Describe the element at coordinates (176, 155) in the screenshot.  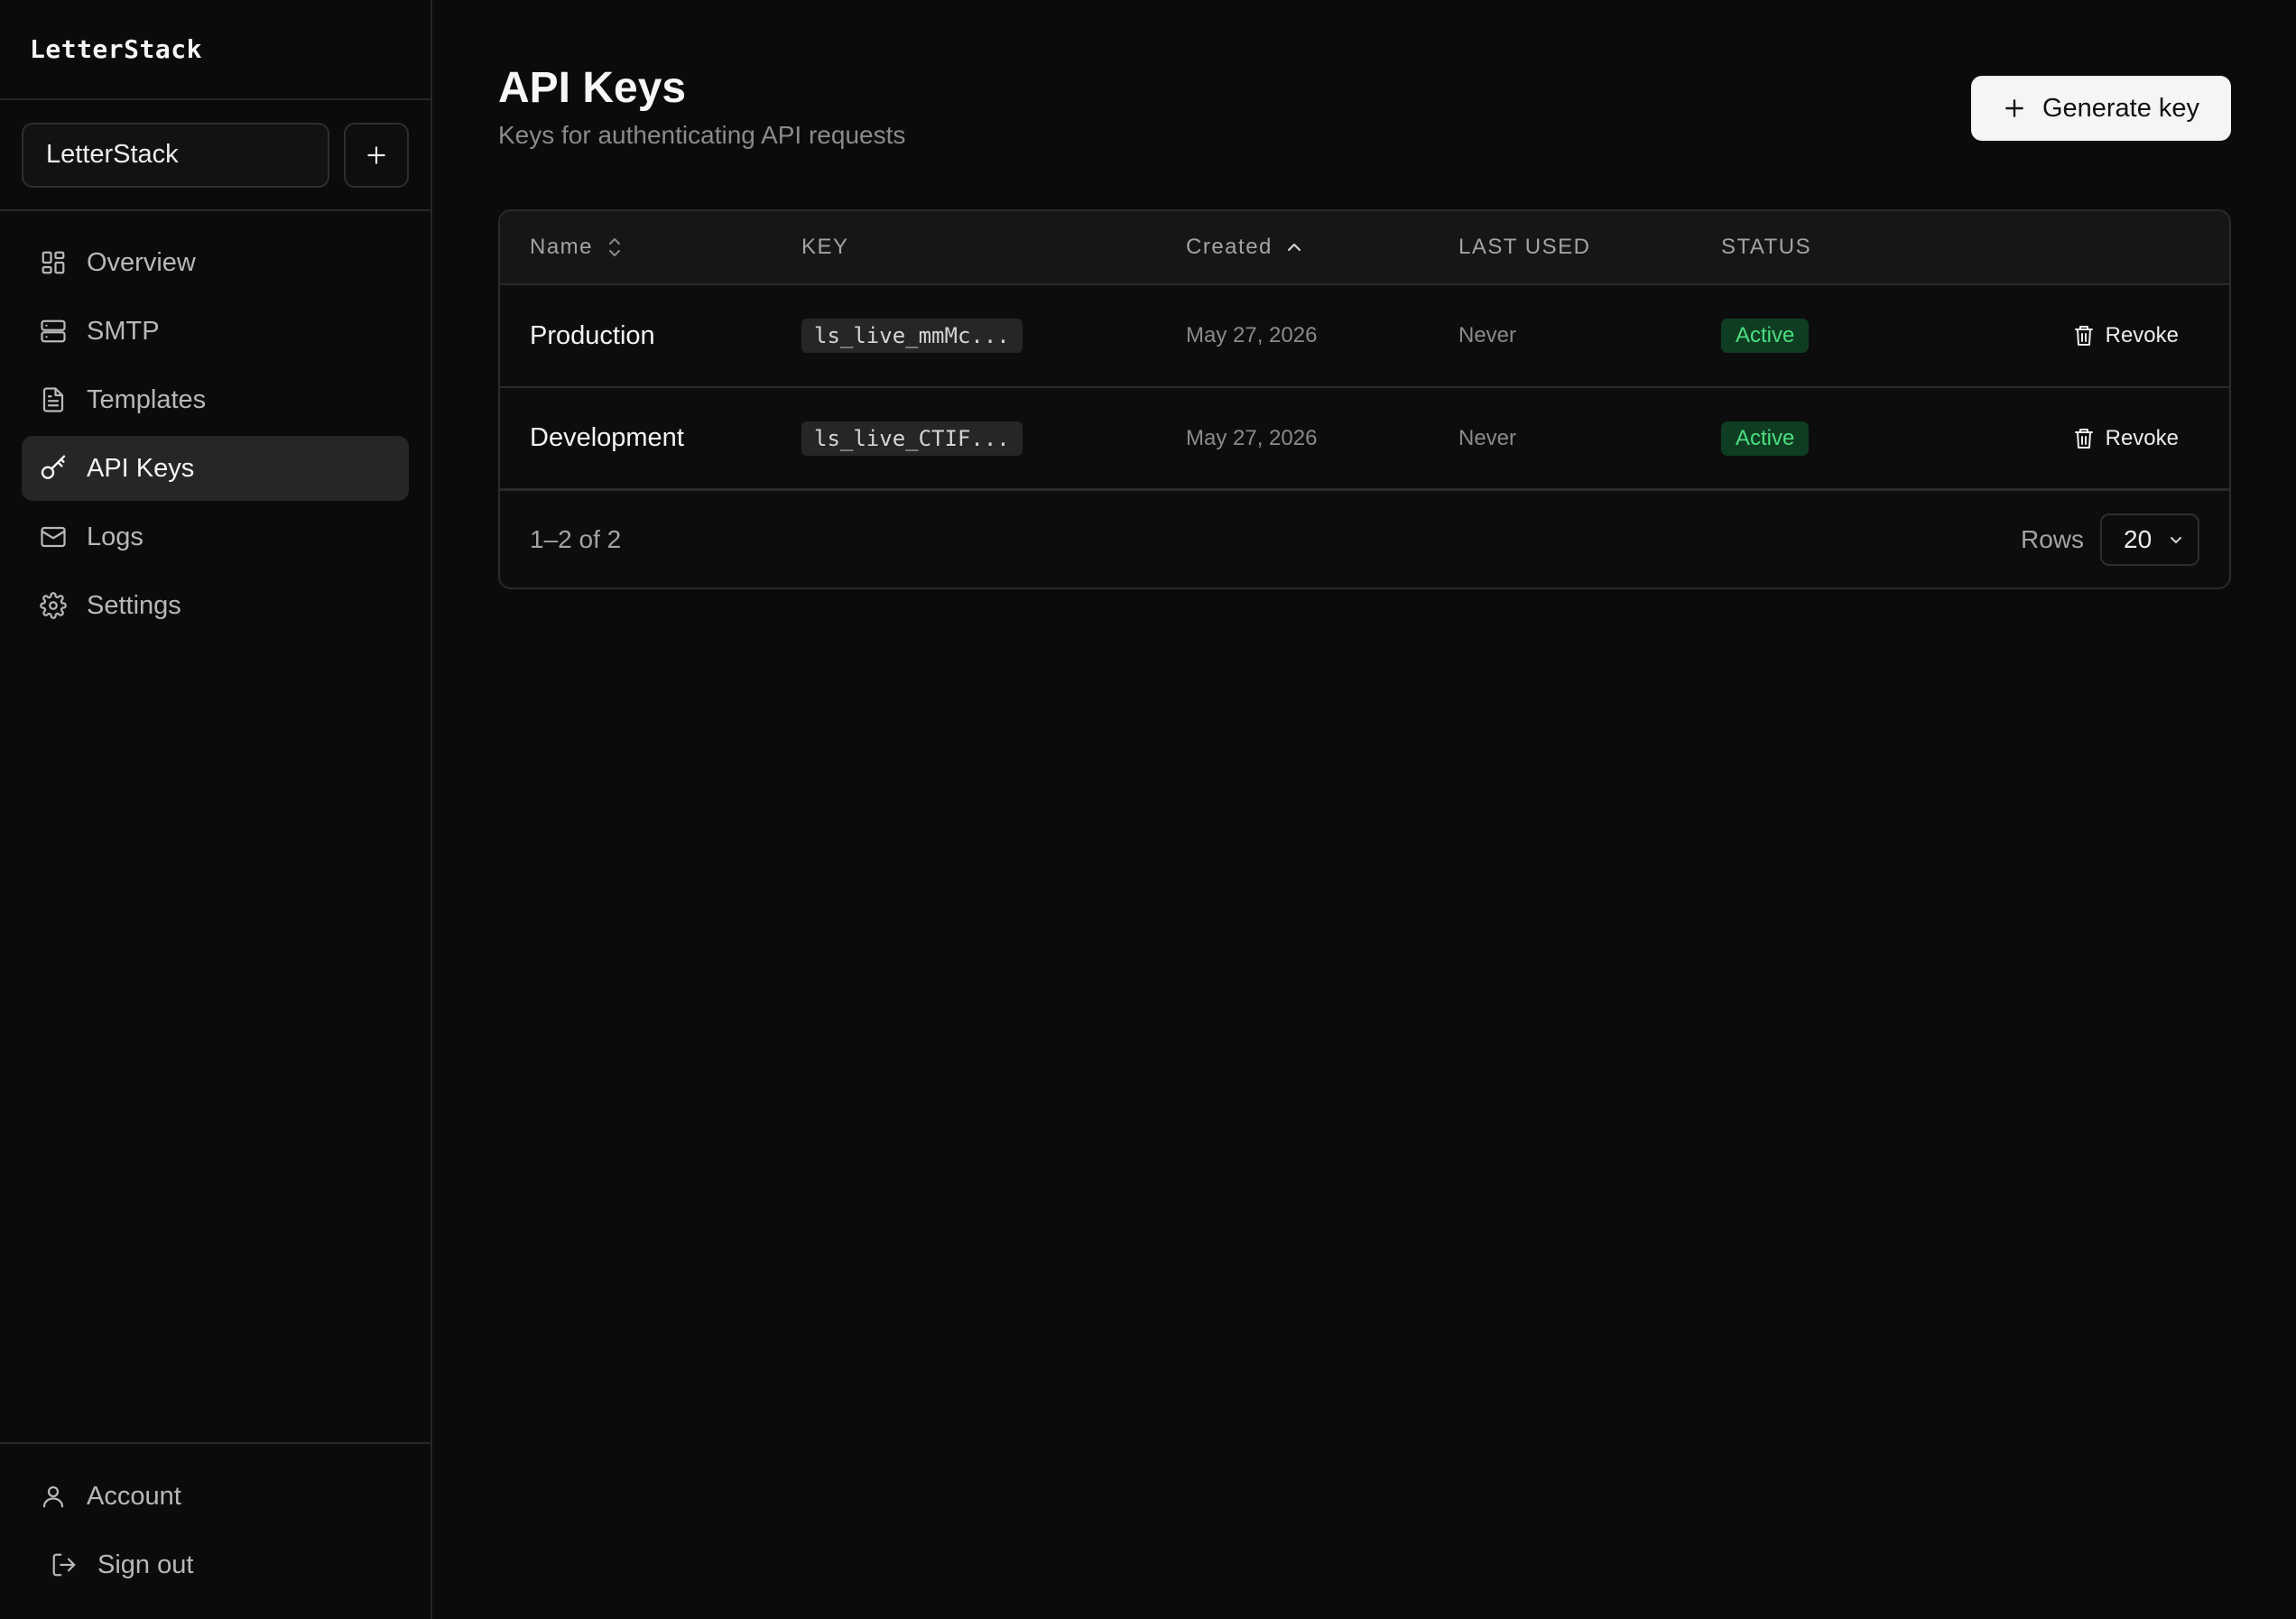
I see `project-select: LetterStack` at that location.